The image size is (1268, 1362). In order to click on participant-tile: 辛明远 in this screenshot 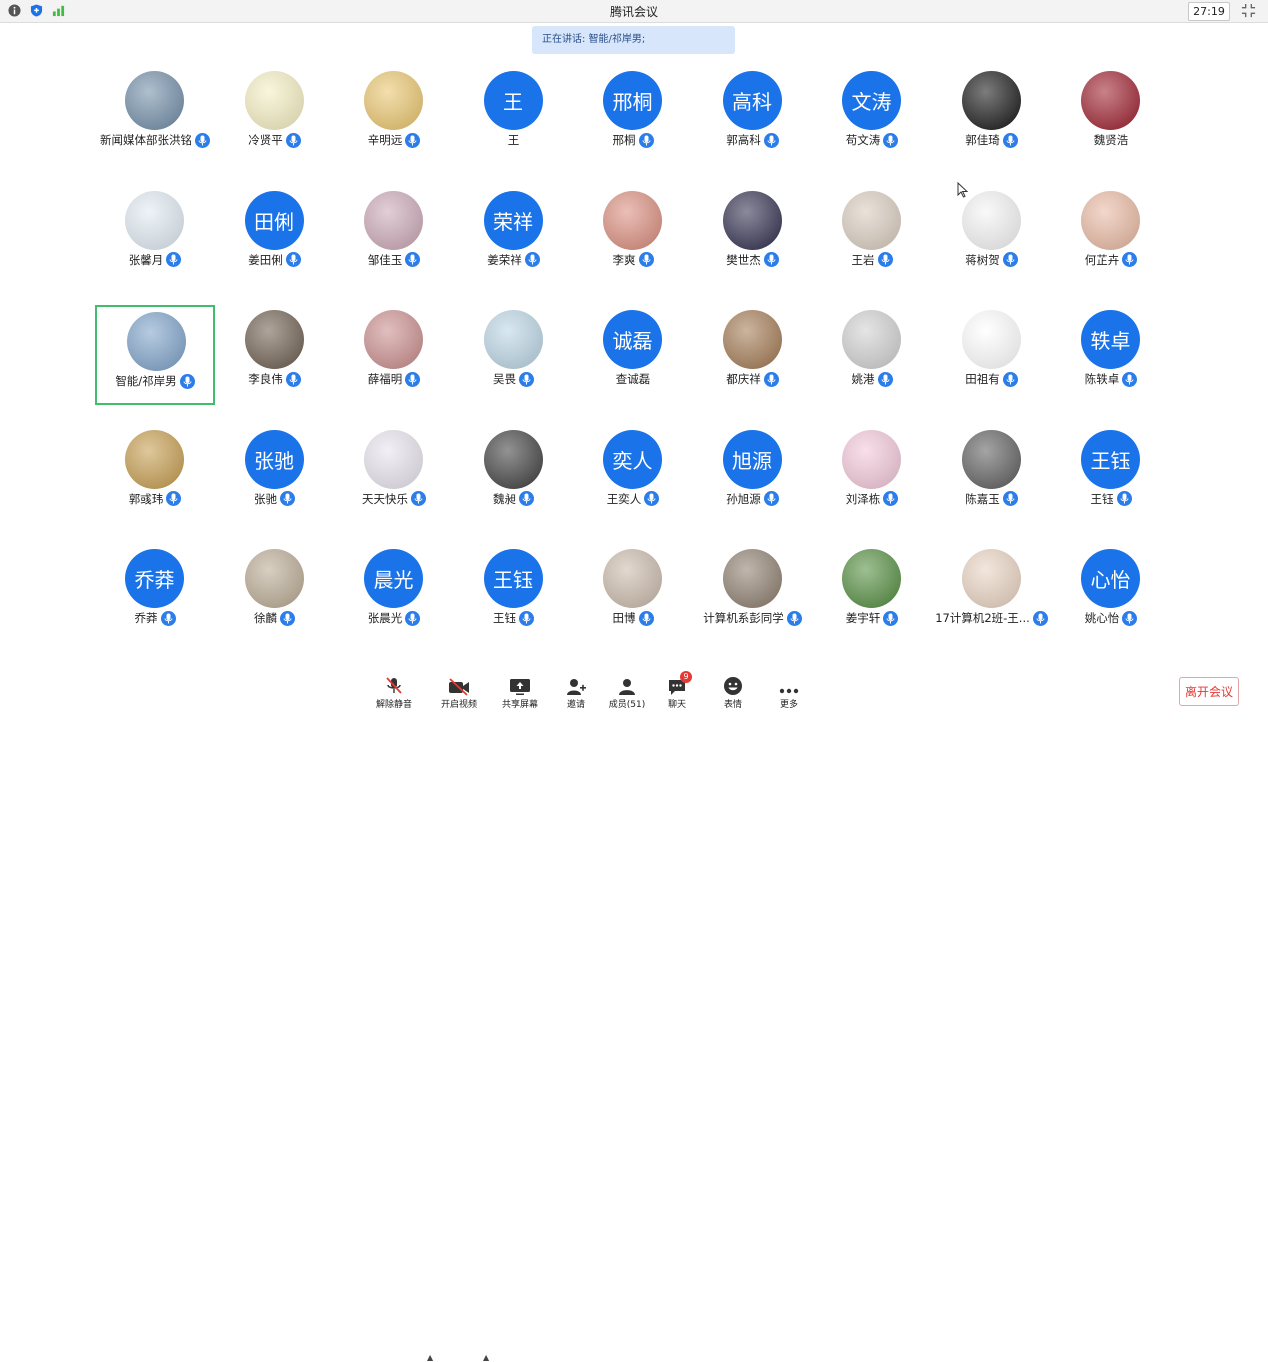, I will do `click(394, 116)`.